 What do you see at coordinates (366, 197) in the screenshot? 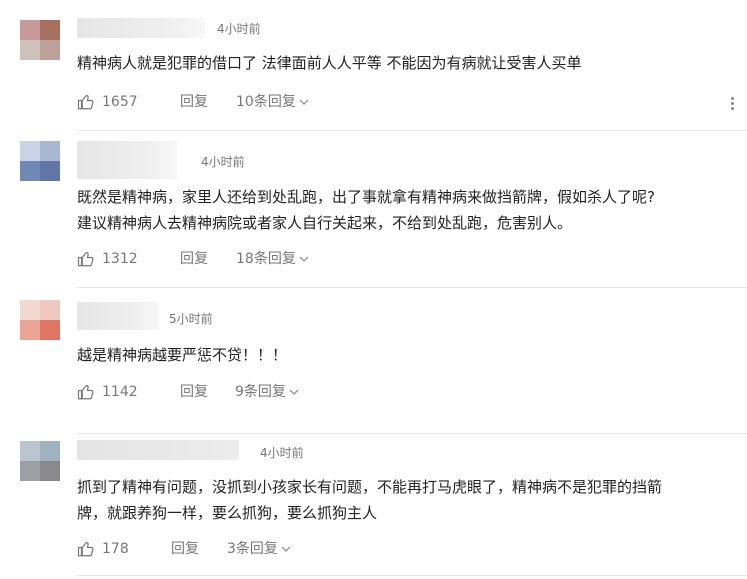
I see `comment-line: 既然是精神病，家里人还给到处乱跑，出了事就拿有精神病来做挡箭牌，假如杀人了呢?` at bounding box center [366, 197].